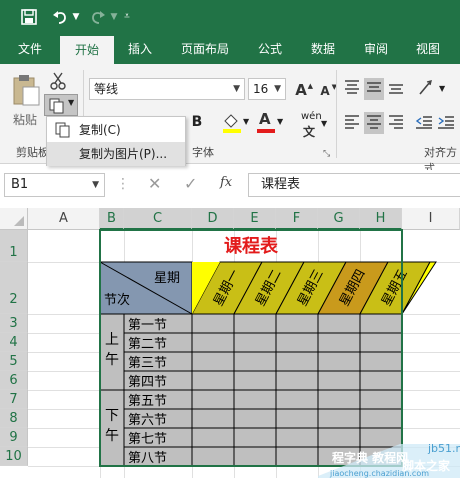  What do you see at coordinates (147, 363) in the screenshot?
I see `period-label-3: 第三节` at bounding box center [147, 363].